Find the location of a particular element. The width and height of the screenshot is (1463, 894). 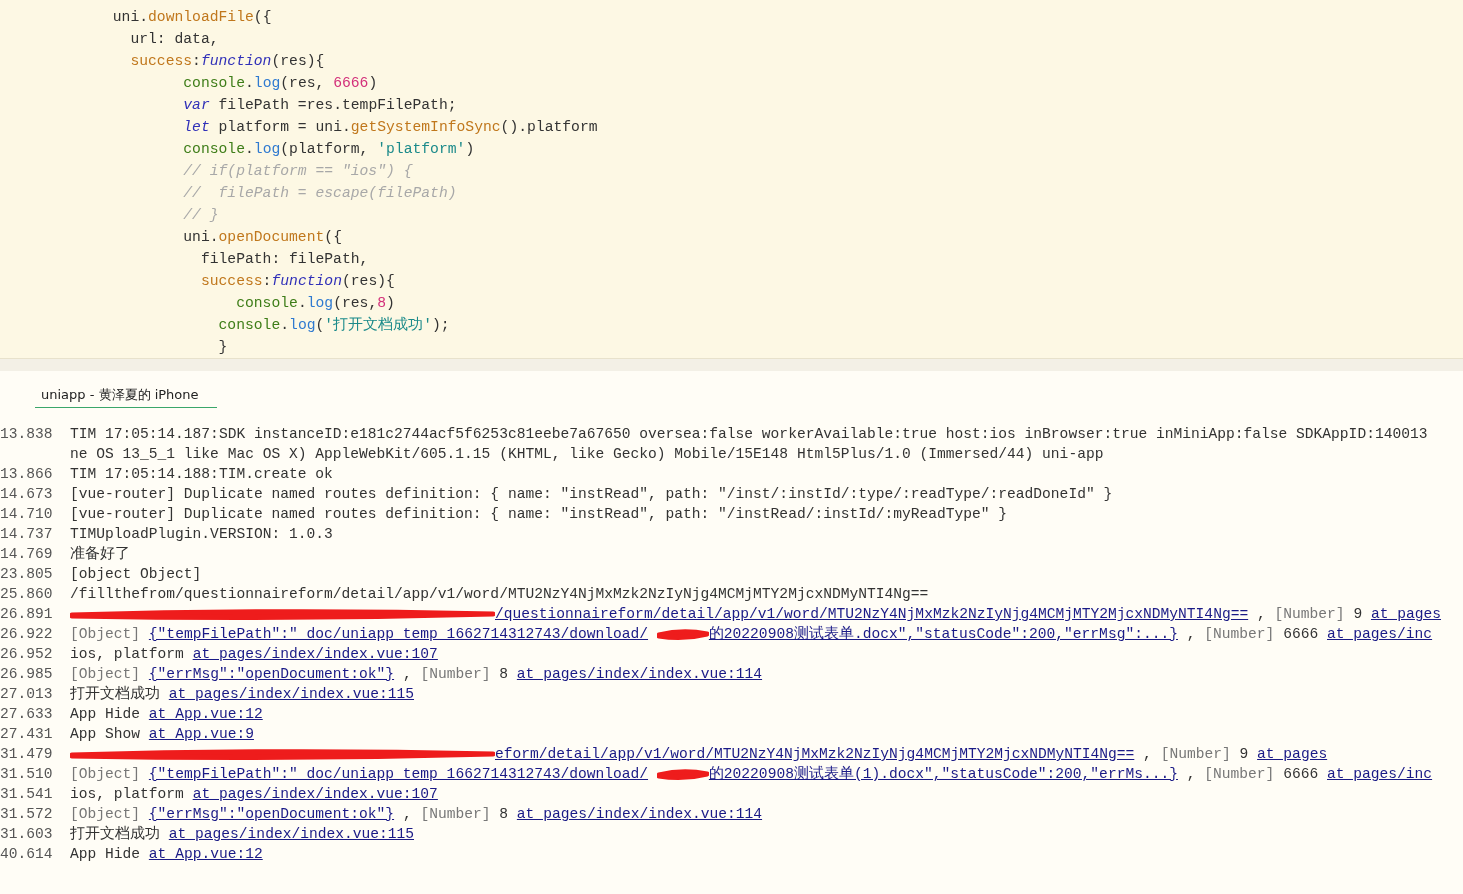

timestamp: 27.013 is located at coordinates (27, 694).